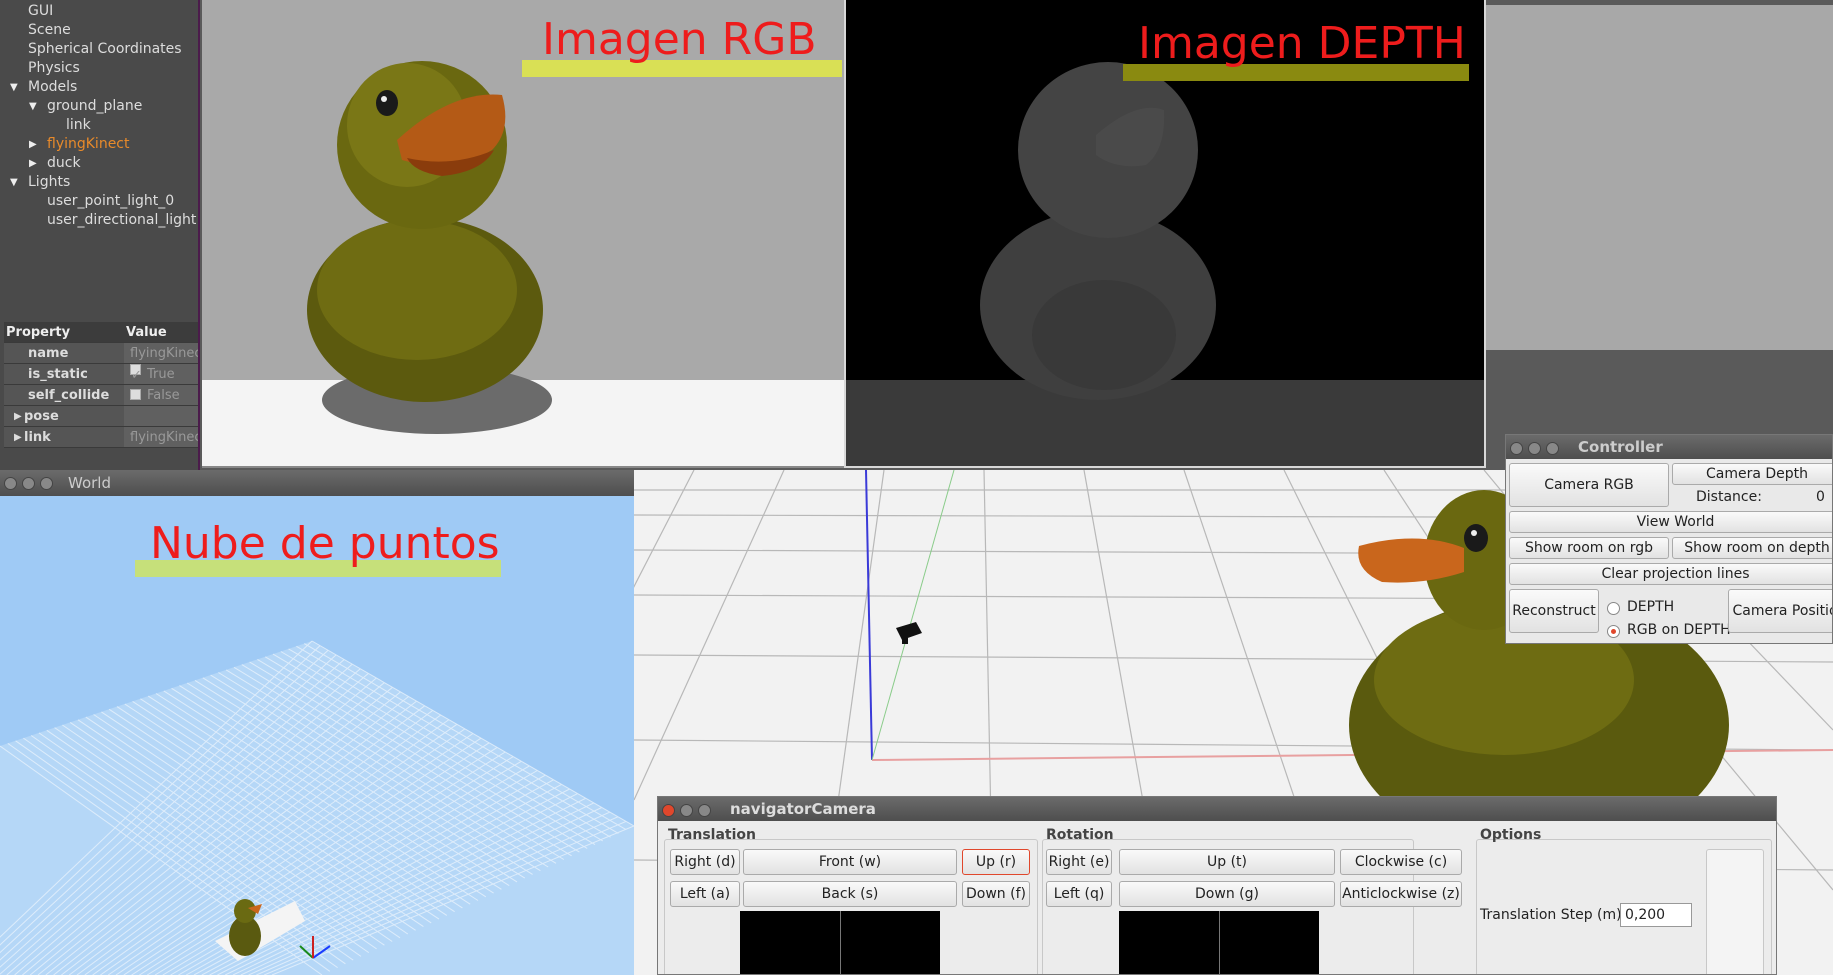  I want to click on property-row-name: name flyingKinect, so click(101, 353).